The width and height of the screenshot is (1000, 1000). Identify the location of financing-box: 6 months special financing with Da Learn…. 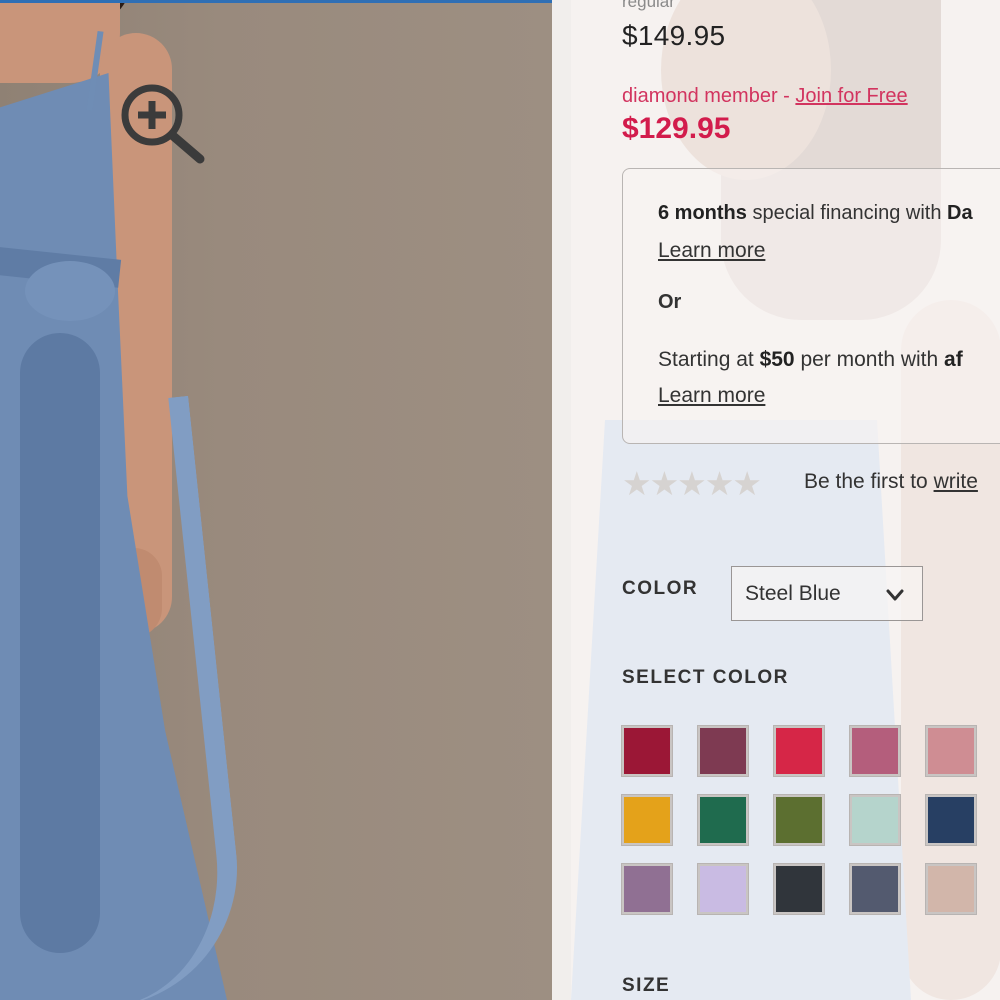
(811, 306).